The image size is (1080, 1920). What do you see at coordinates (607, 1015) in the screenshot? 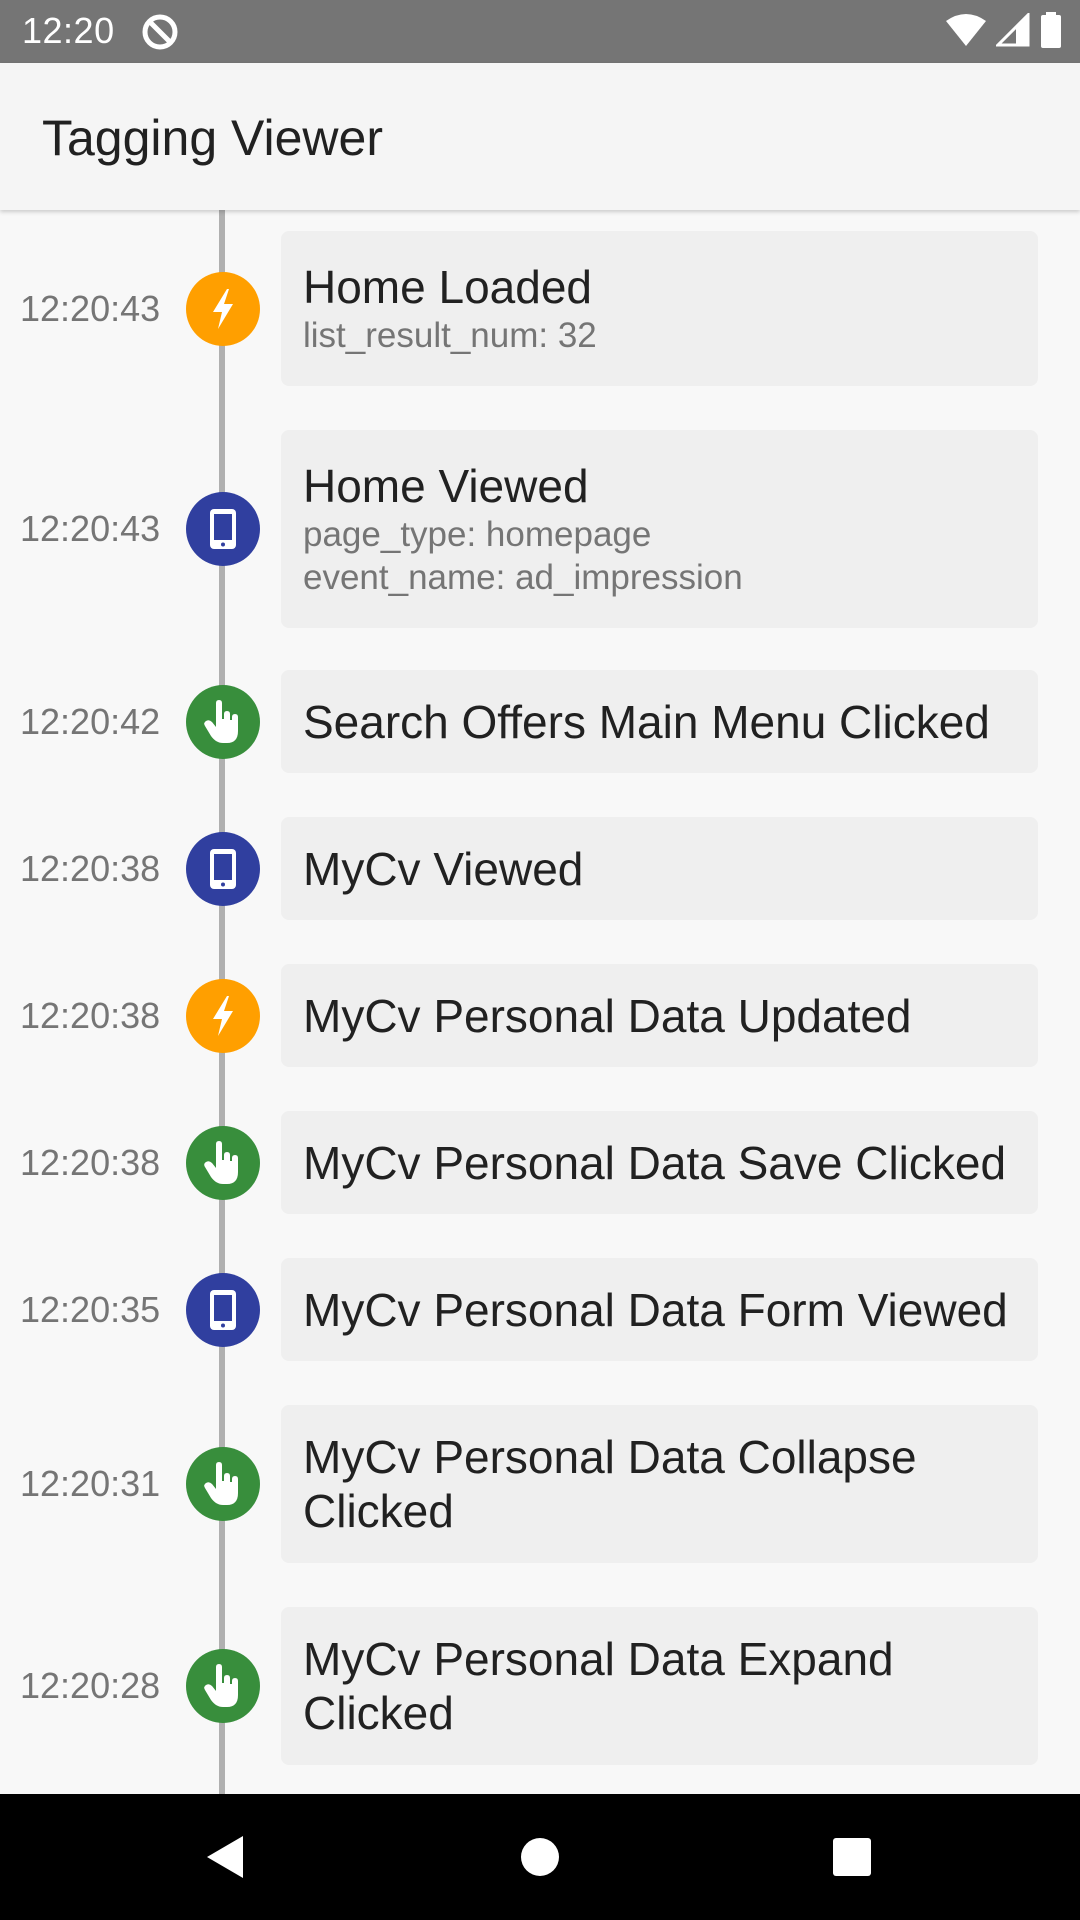
I see `event-title: MyCv Personal Data Updated` at bounding box center [607, 1015].